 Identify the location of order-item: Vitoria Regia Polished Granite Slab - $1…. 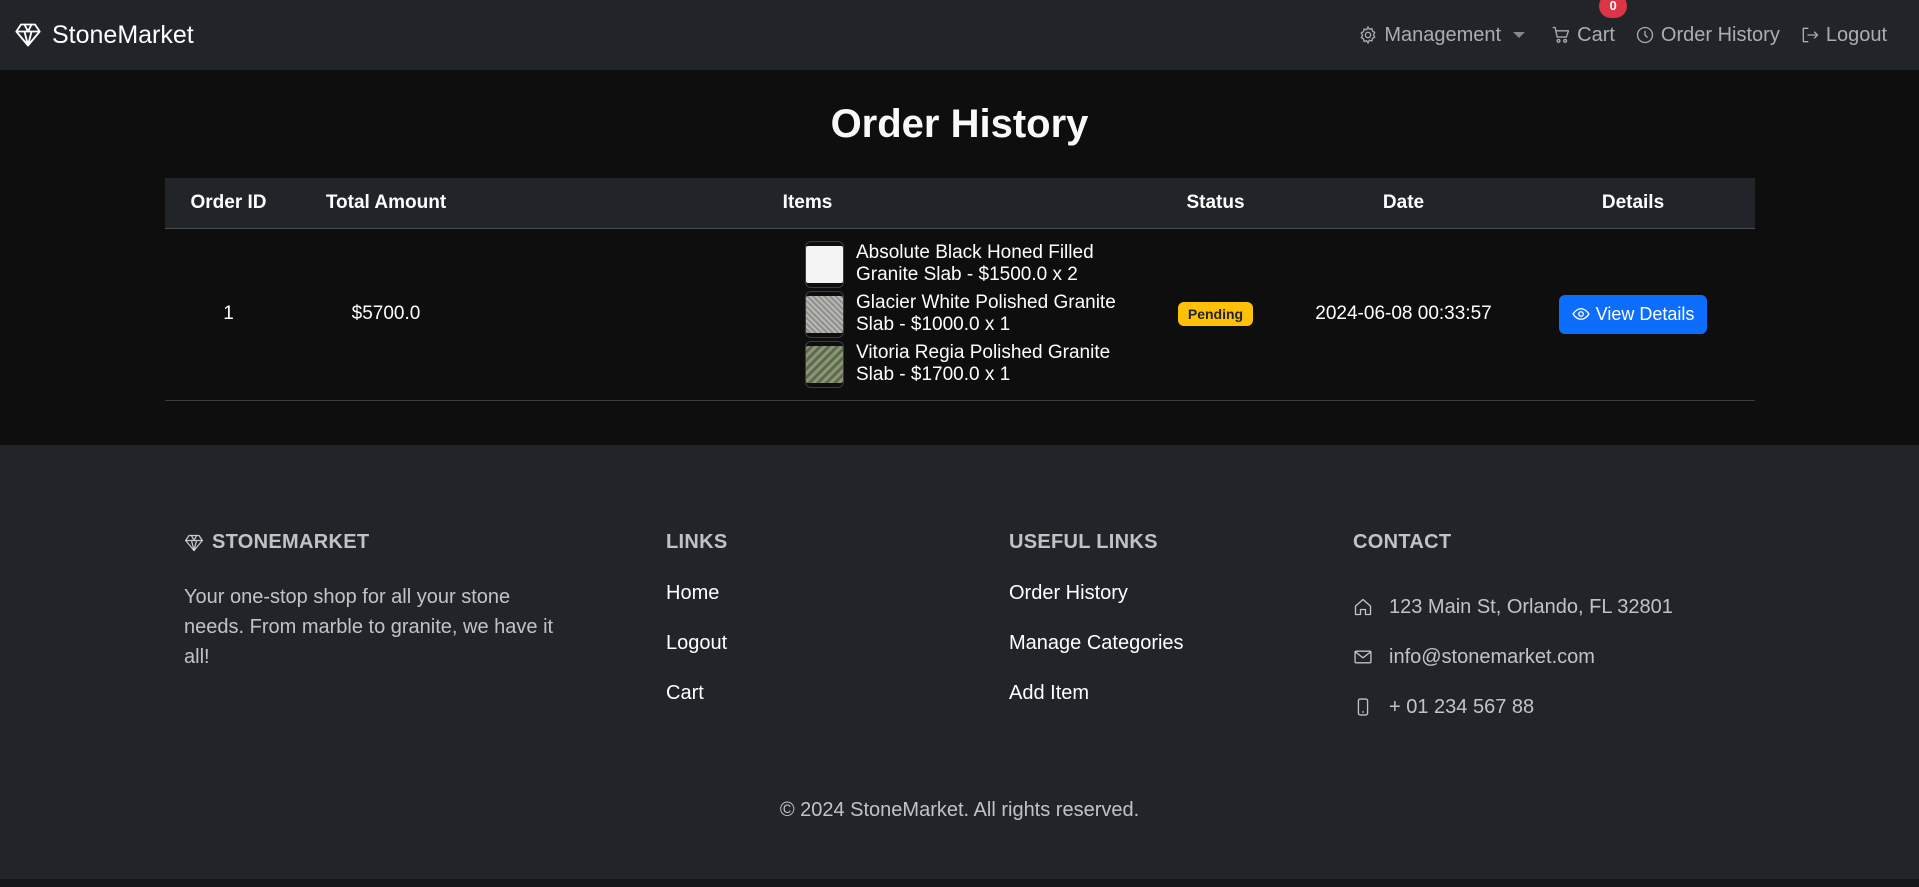
(969, 364).